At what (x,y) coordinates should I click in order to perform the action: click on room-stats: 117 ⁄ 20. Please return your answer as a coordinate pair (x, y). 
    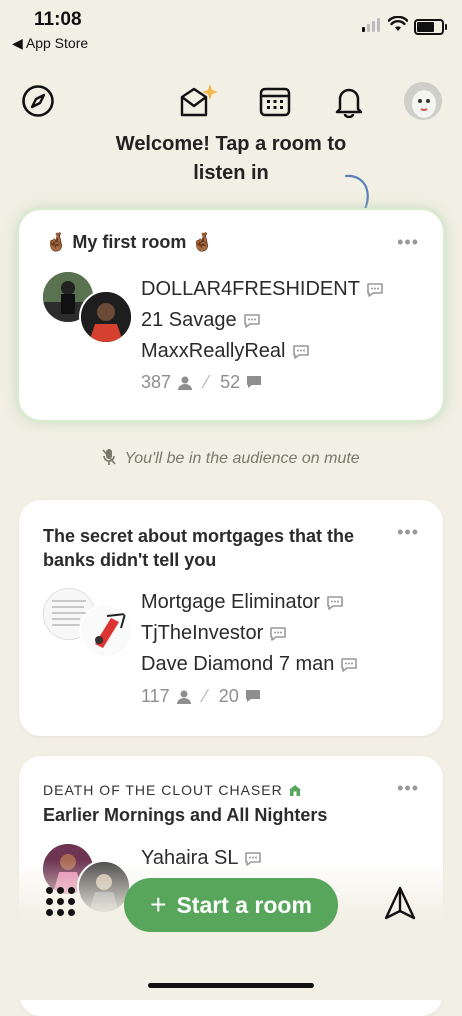
    Looking at the image, I should click on (201, 696).